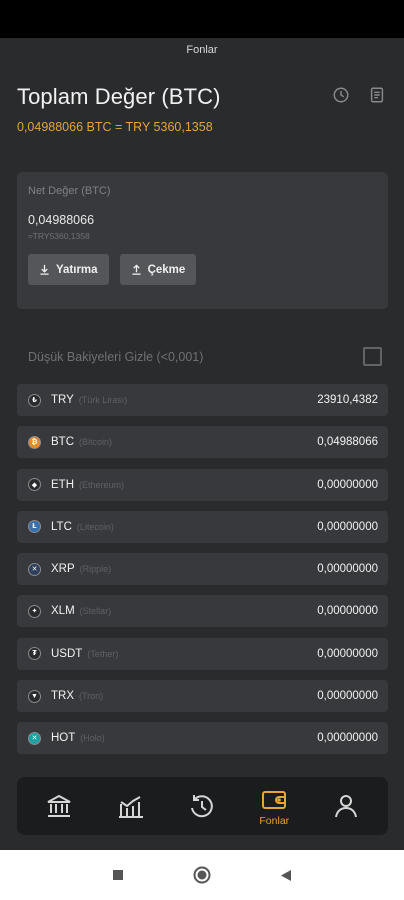 This screenshot has height=900, width=404. I want to click on profile-icon, so click(346, 806).